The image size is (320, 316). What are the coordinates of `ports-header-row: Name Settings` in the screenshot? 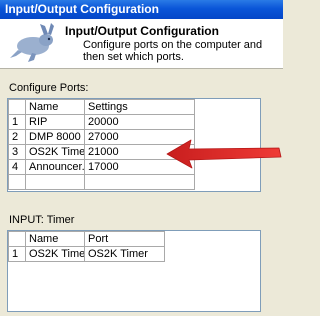 It's located at (101, 107).